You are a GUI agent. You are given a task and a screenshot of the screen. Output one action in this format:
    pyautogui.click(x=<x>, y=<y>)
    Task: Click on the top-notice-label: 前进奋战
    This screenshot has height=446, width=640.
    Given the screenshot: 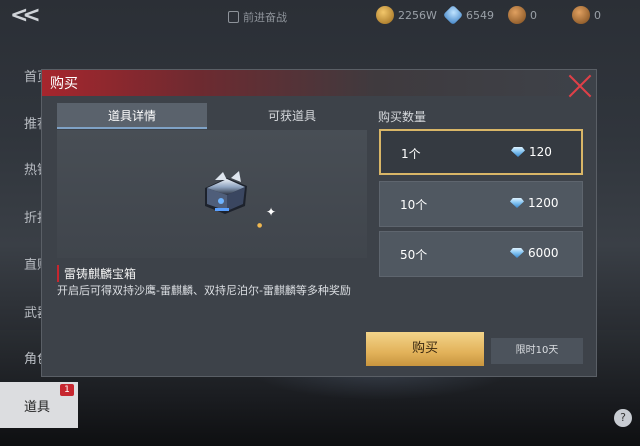 What is the action you would take?
    pyautogui.click(x=265, y=17)
    